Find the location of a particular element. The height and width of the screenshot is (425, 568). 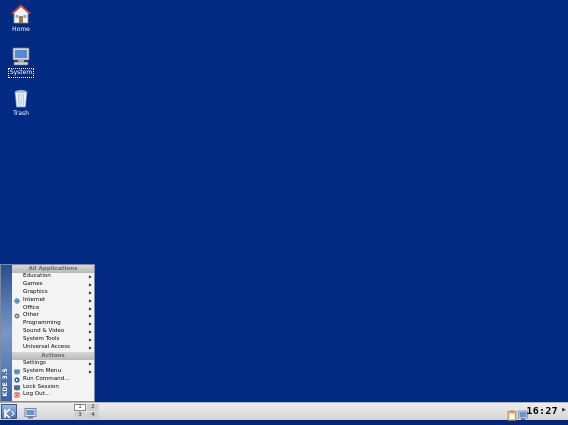

menu-item-universal-access: Universal Access ▶ is located at coordinates (53, 348).